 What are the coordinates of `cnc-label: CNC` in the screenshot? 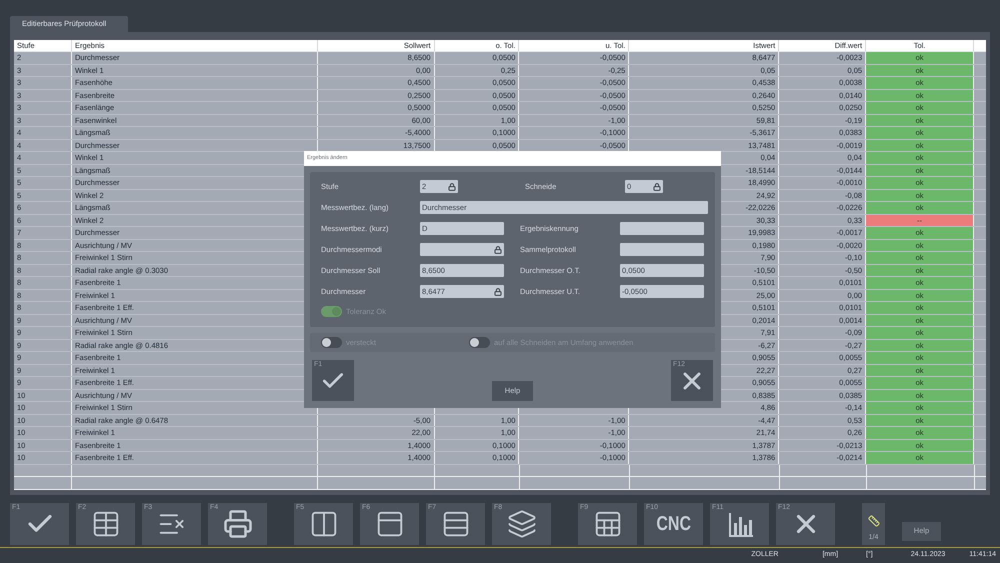 It's located at (673, 524).